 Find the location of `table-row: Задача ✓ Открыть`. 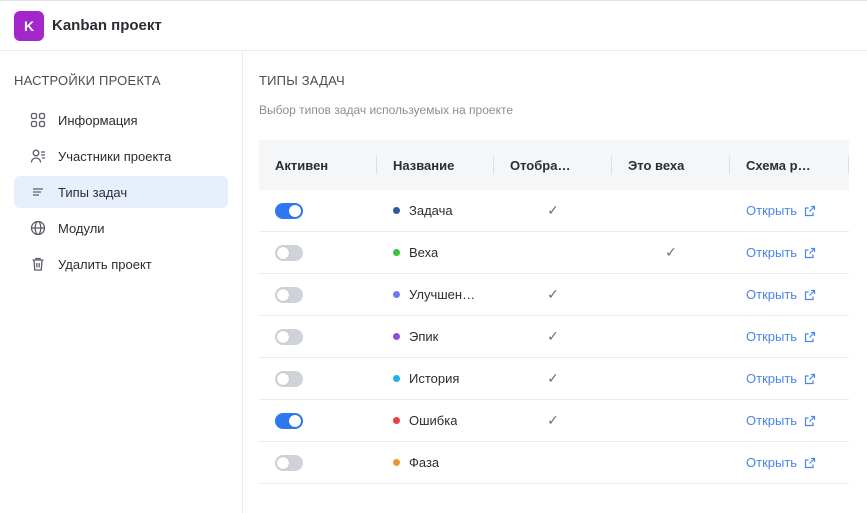

table-row: Задача ✓ Открыть is located at coordinates (554, 211).